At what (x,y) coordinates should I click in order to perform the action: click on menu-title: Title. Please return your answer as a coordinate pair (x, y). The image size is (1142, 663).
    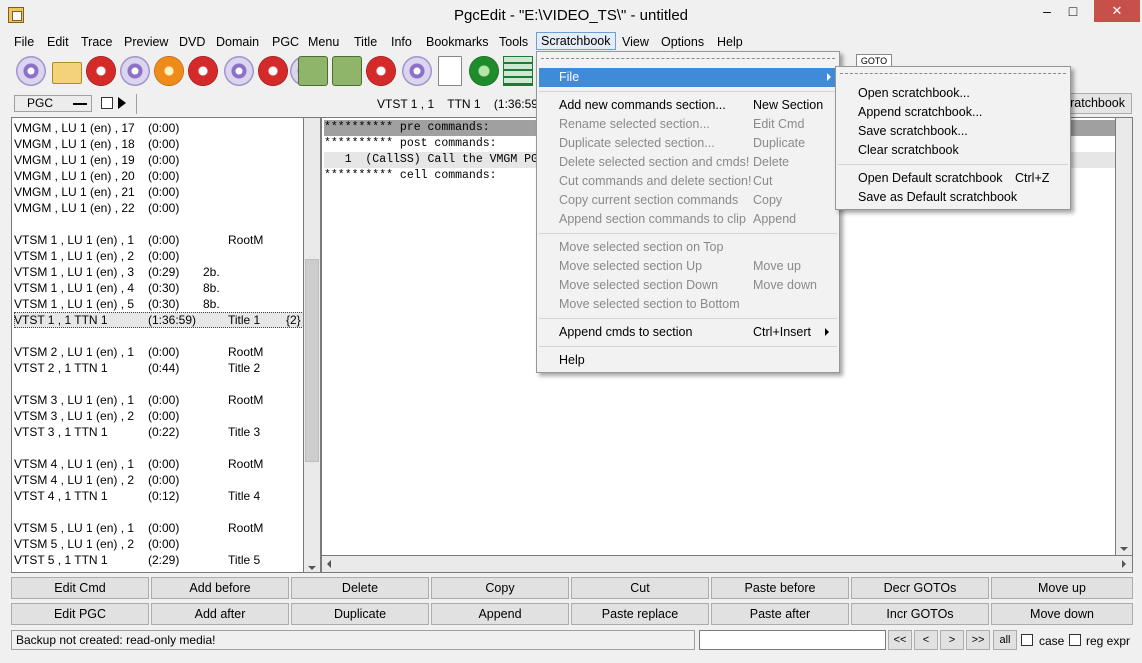
    Looking at the image, I should click on (365, 42).